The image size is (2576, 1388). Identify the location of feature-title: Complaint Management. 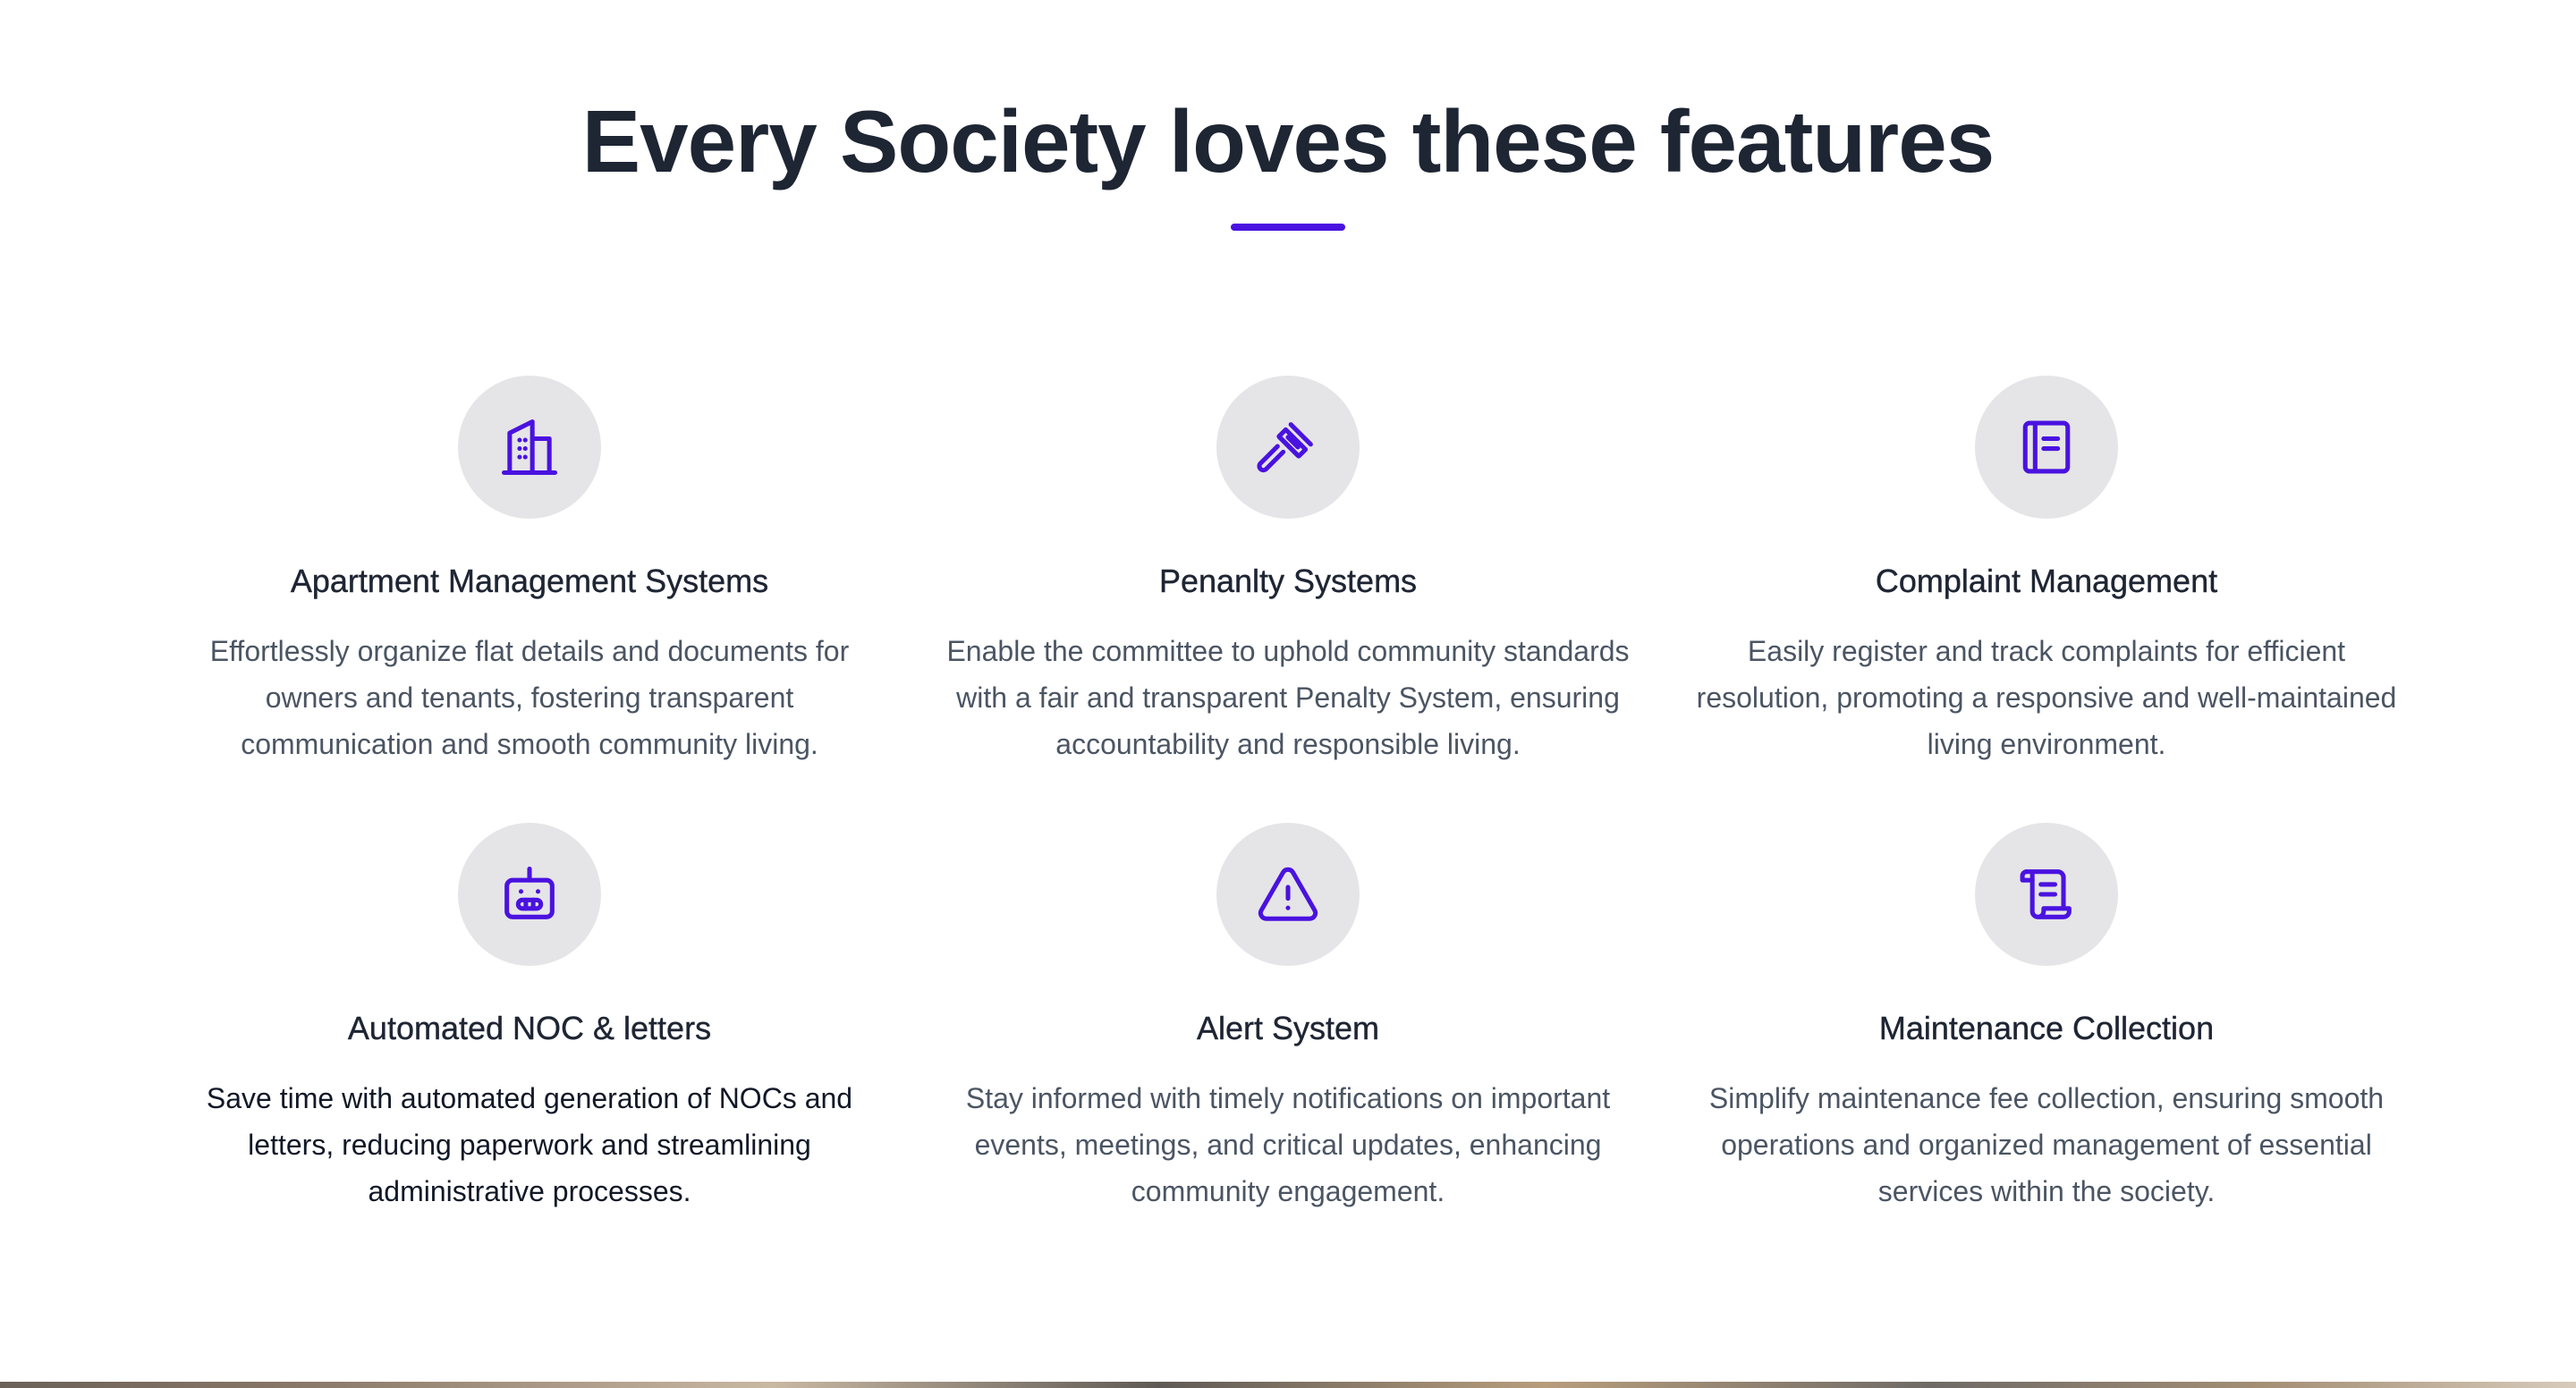
(2046, 581).